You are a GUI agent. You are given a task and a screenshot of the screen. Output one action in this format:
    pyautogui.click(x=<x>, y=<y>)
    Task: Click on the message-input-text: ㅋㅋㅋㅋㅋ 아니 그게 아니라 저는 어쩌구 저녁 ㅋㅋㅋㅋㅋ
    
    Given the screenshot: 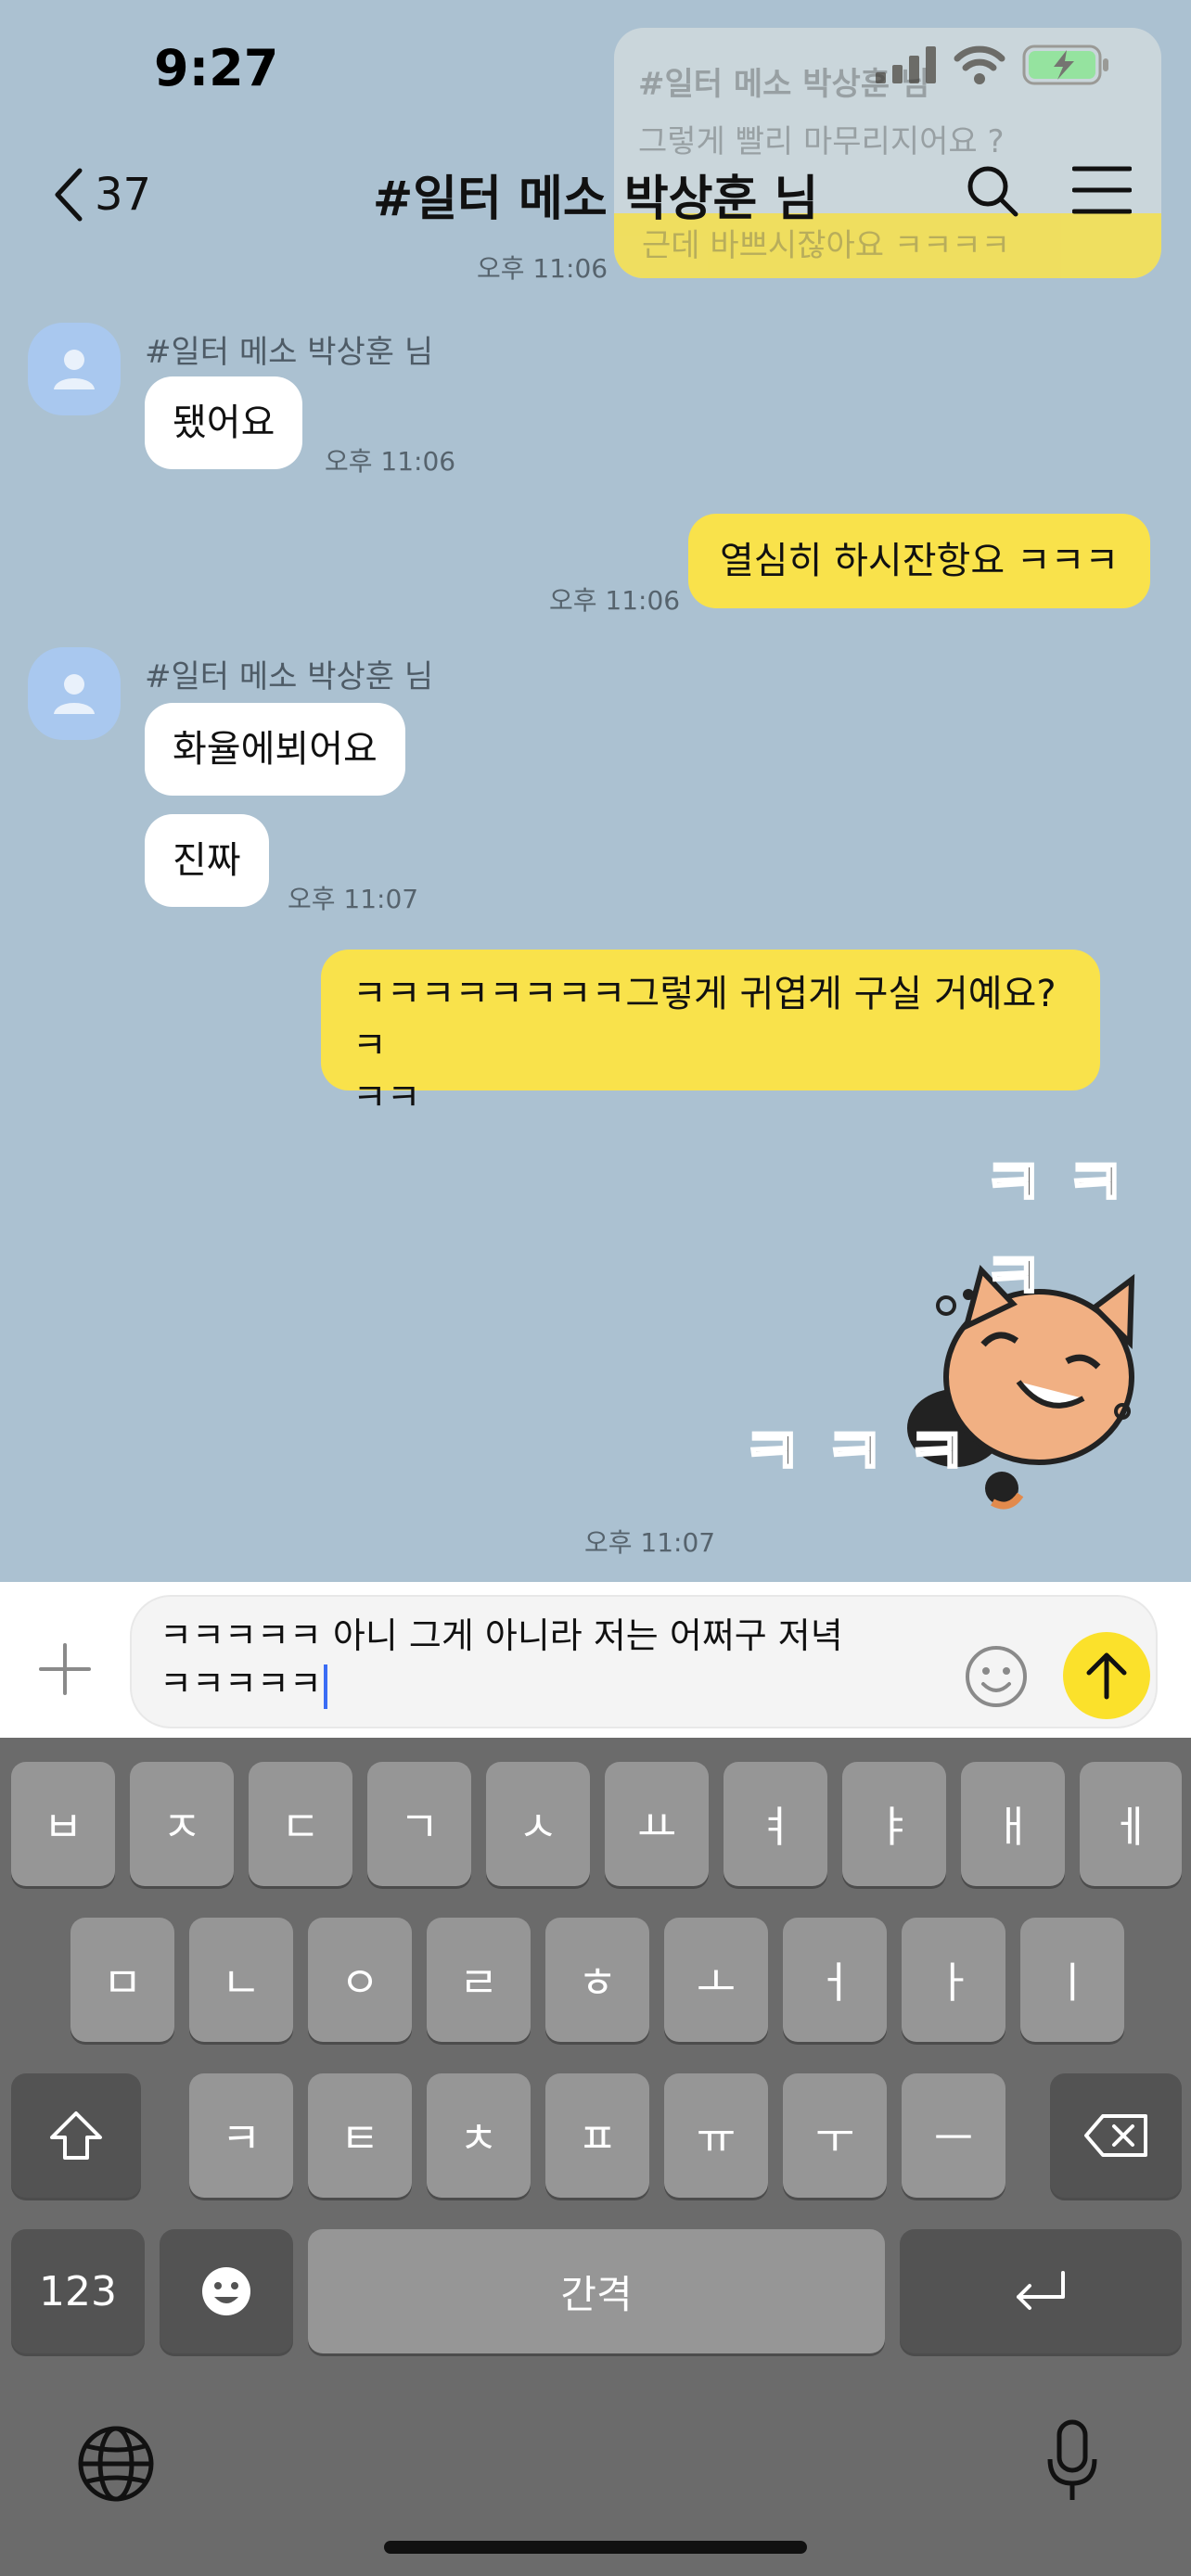 What is the action you would take?
    pyautogui.click(x=558, y=1660)
    